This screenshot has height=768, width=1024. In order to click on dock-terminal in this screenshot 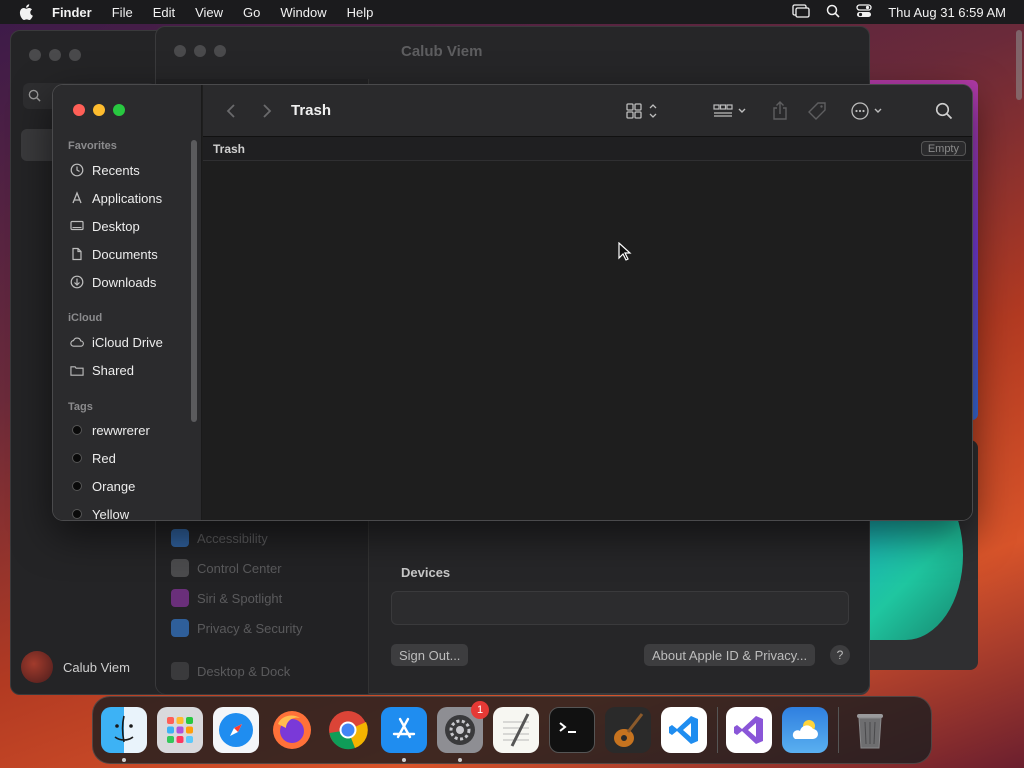, I will do `click(572, 730)`.